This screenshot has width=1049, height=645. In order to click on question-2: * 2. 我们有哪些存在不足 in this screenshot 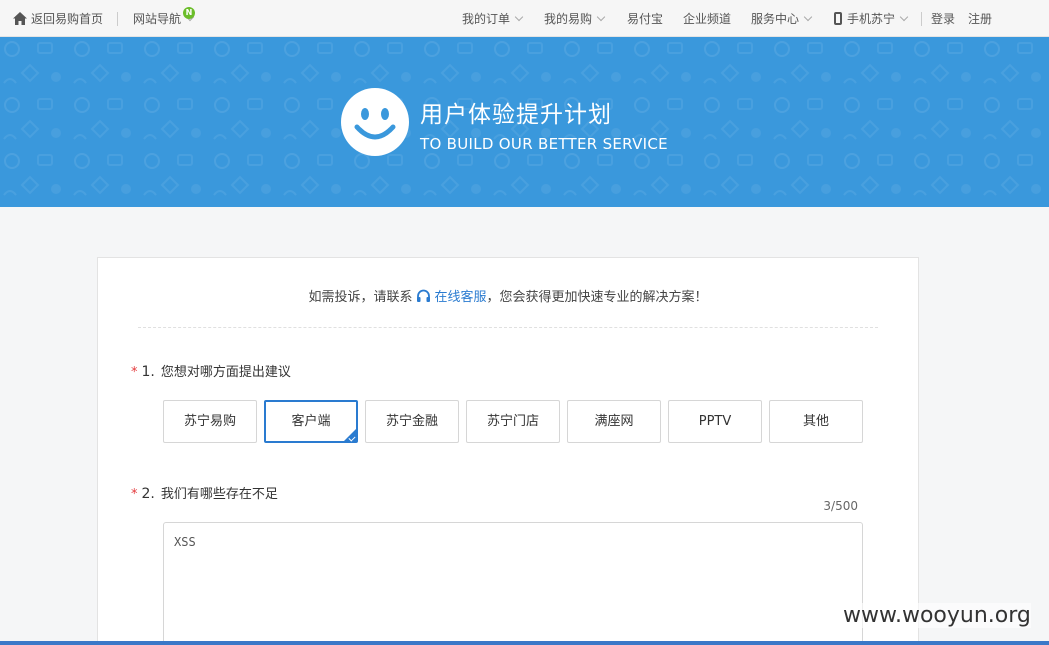, I will do `click(204, 492)`.